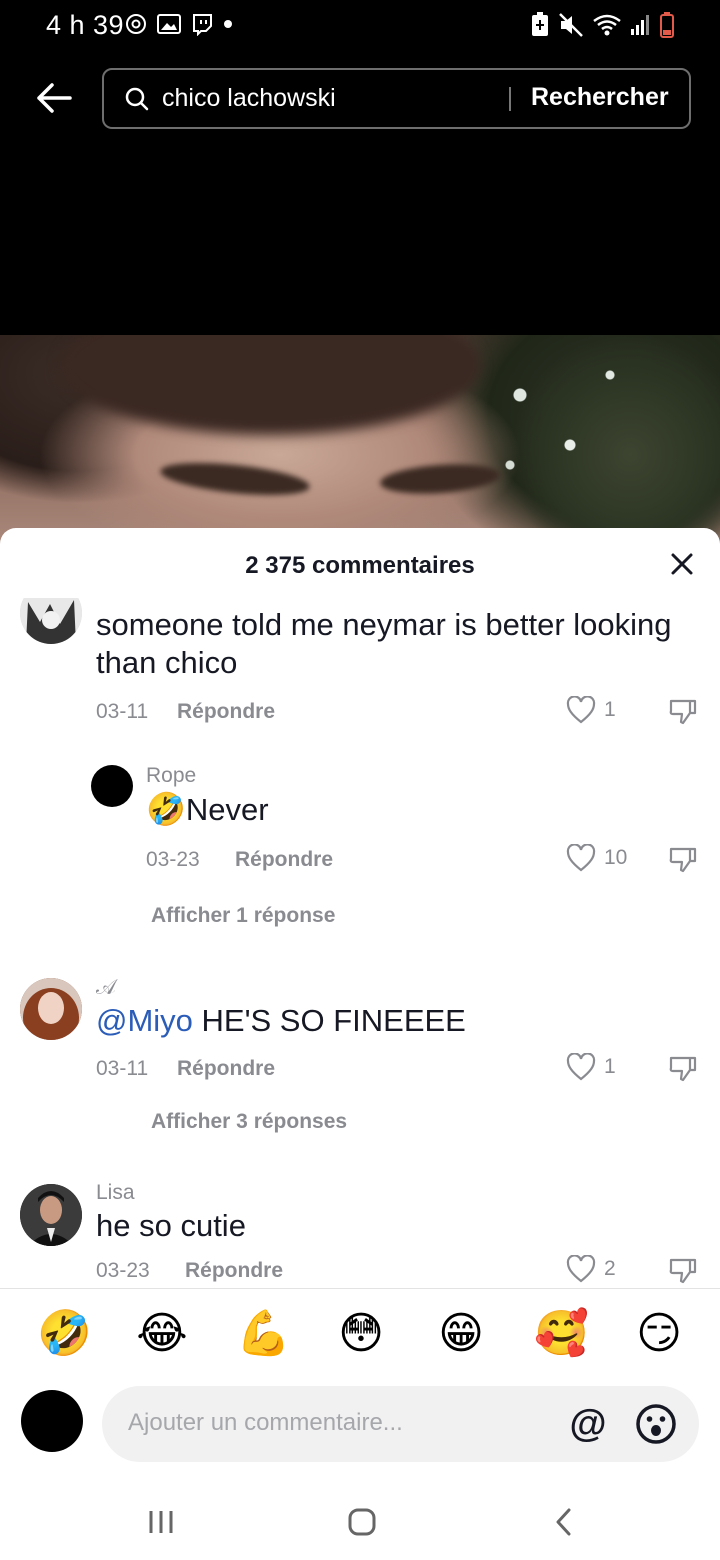 The width and height of the screenshot is (720, 1560). What do you see at coordinates (249, 1122) in the screenshot?
I see `view-replies-button: Afficher 3 réponses` at bounding box center [249, 1122].